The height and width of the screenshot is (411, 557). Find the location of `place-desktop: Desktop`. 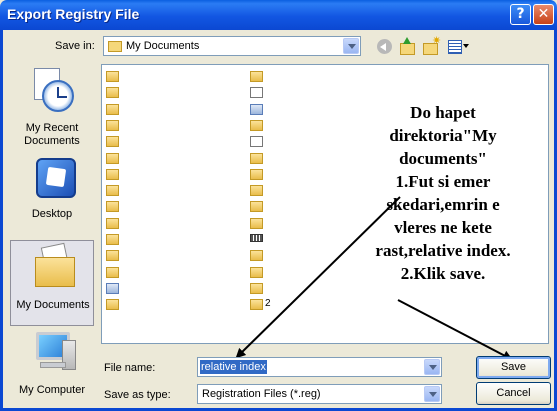

place-desktop: Desktop is located at coordinates (52, 195).